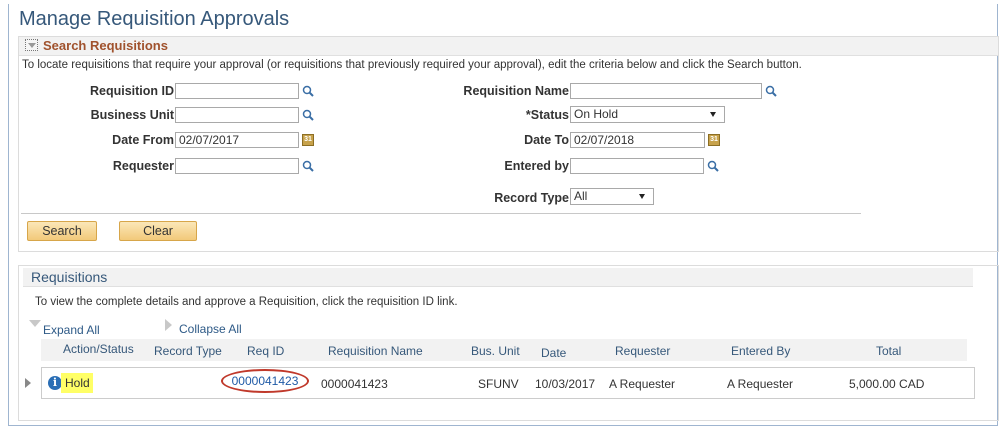 The image size is (1000, 433). I want to click on status-select: On Hold, so click(647, 114).